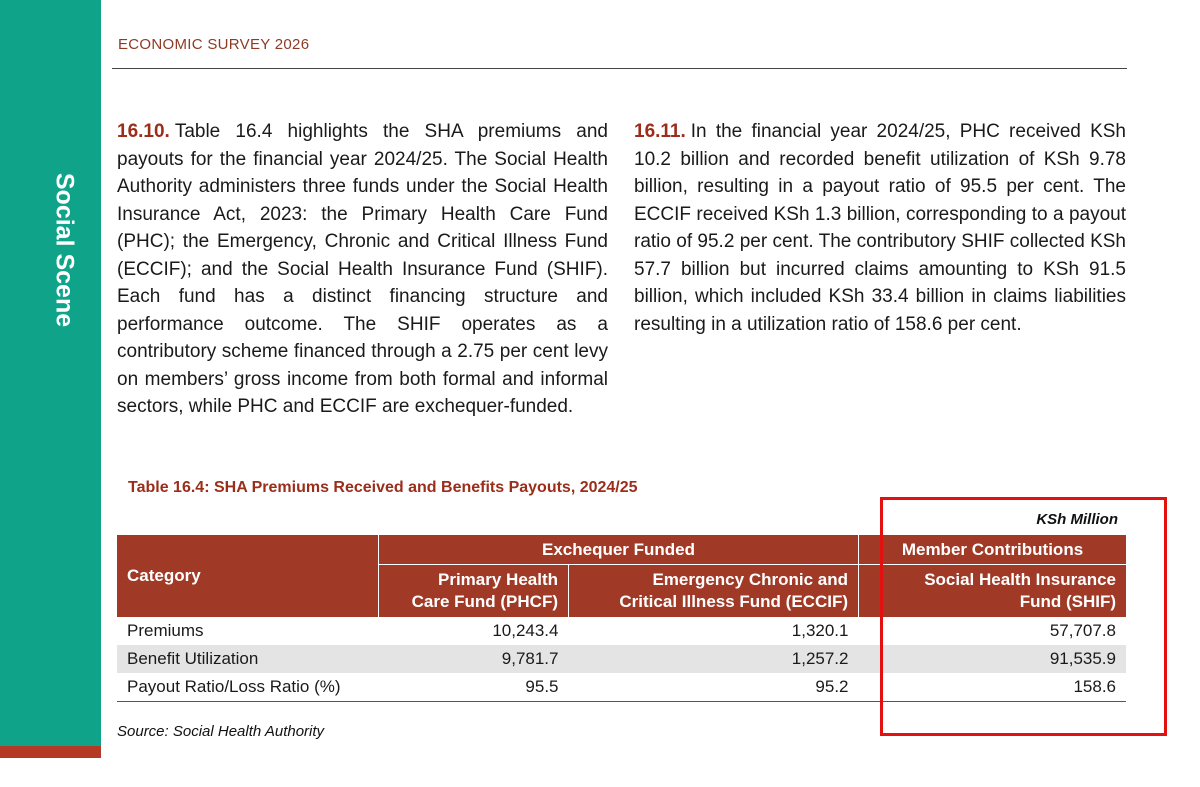 The image size is (1200, 787). What do you see at coordinates (525, 630) in the screenshot?
I see `phcf-value: 10,243.4` at bounding box center [525, 630].